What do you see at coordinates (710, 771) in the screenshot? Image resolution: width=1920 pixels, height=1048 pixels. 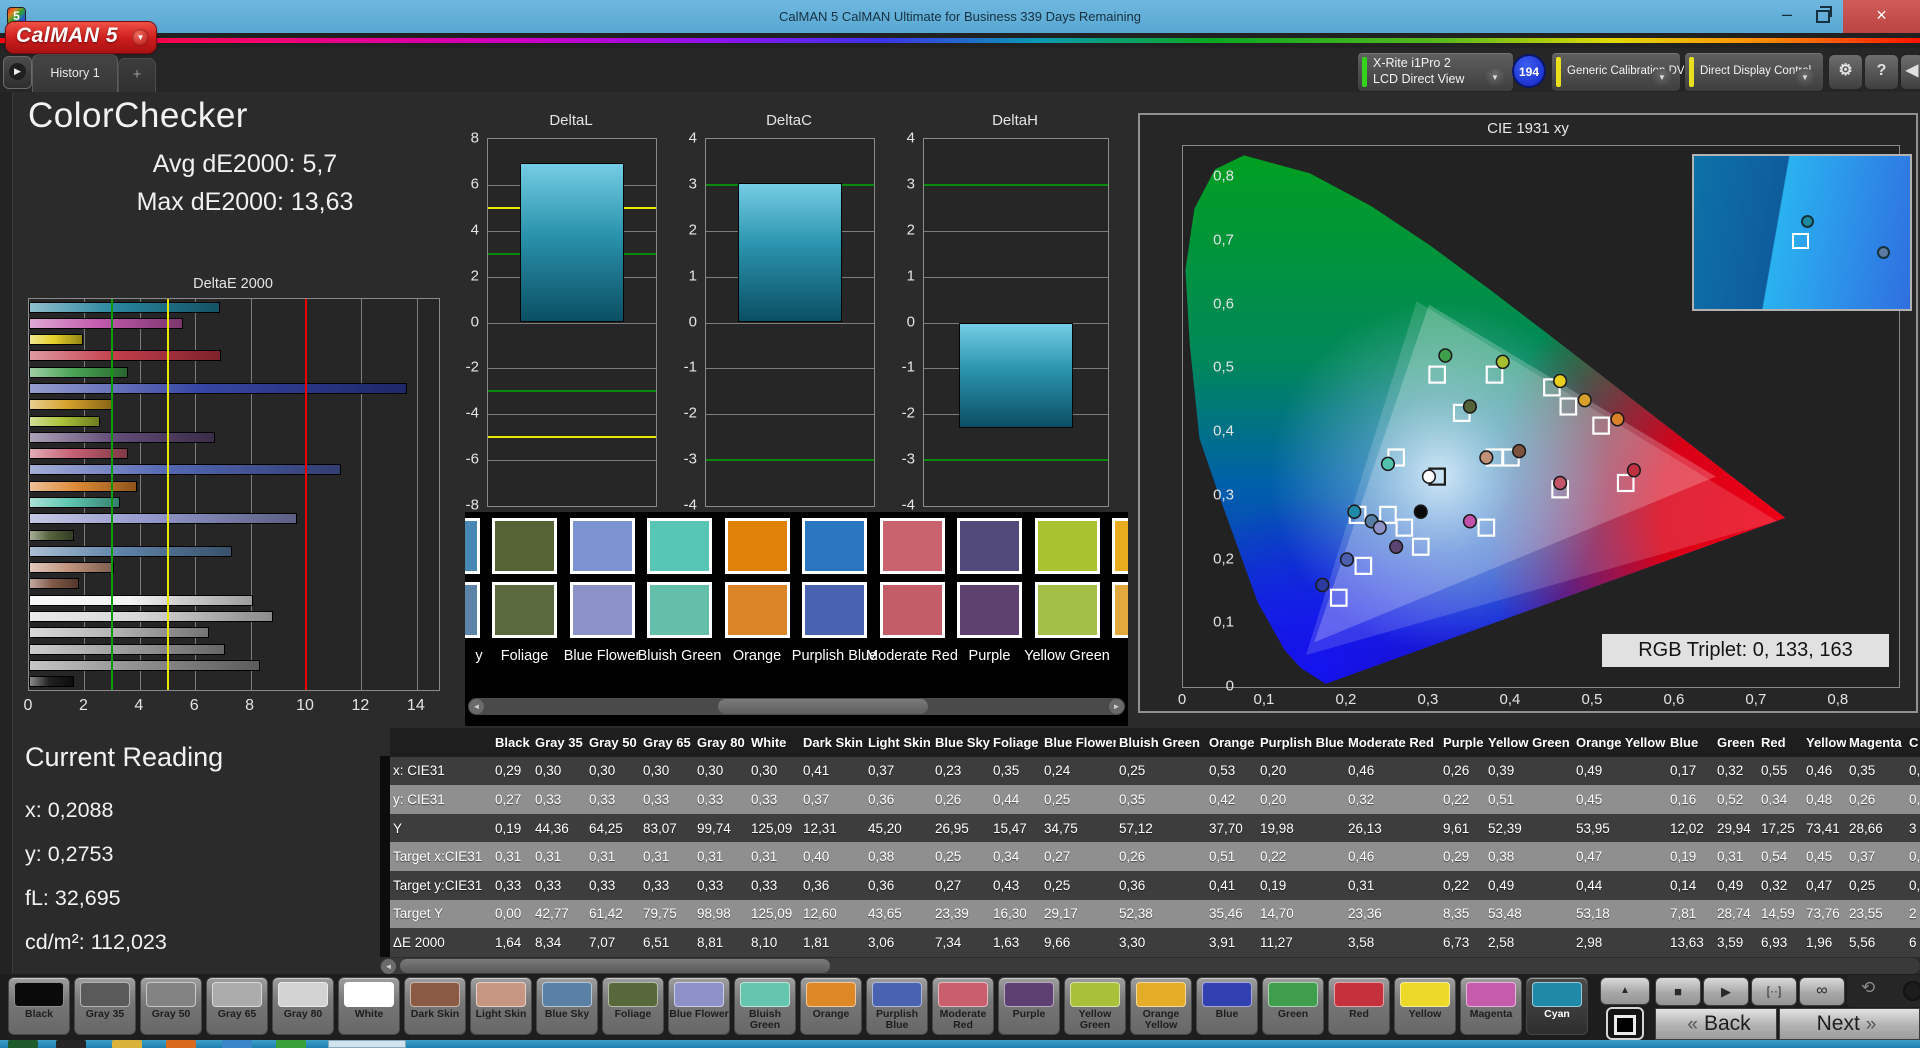 I see `table-cell: 0,30` at bounding box center [710, 771].